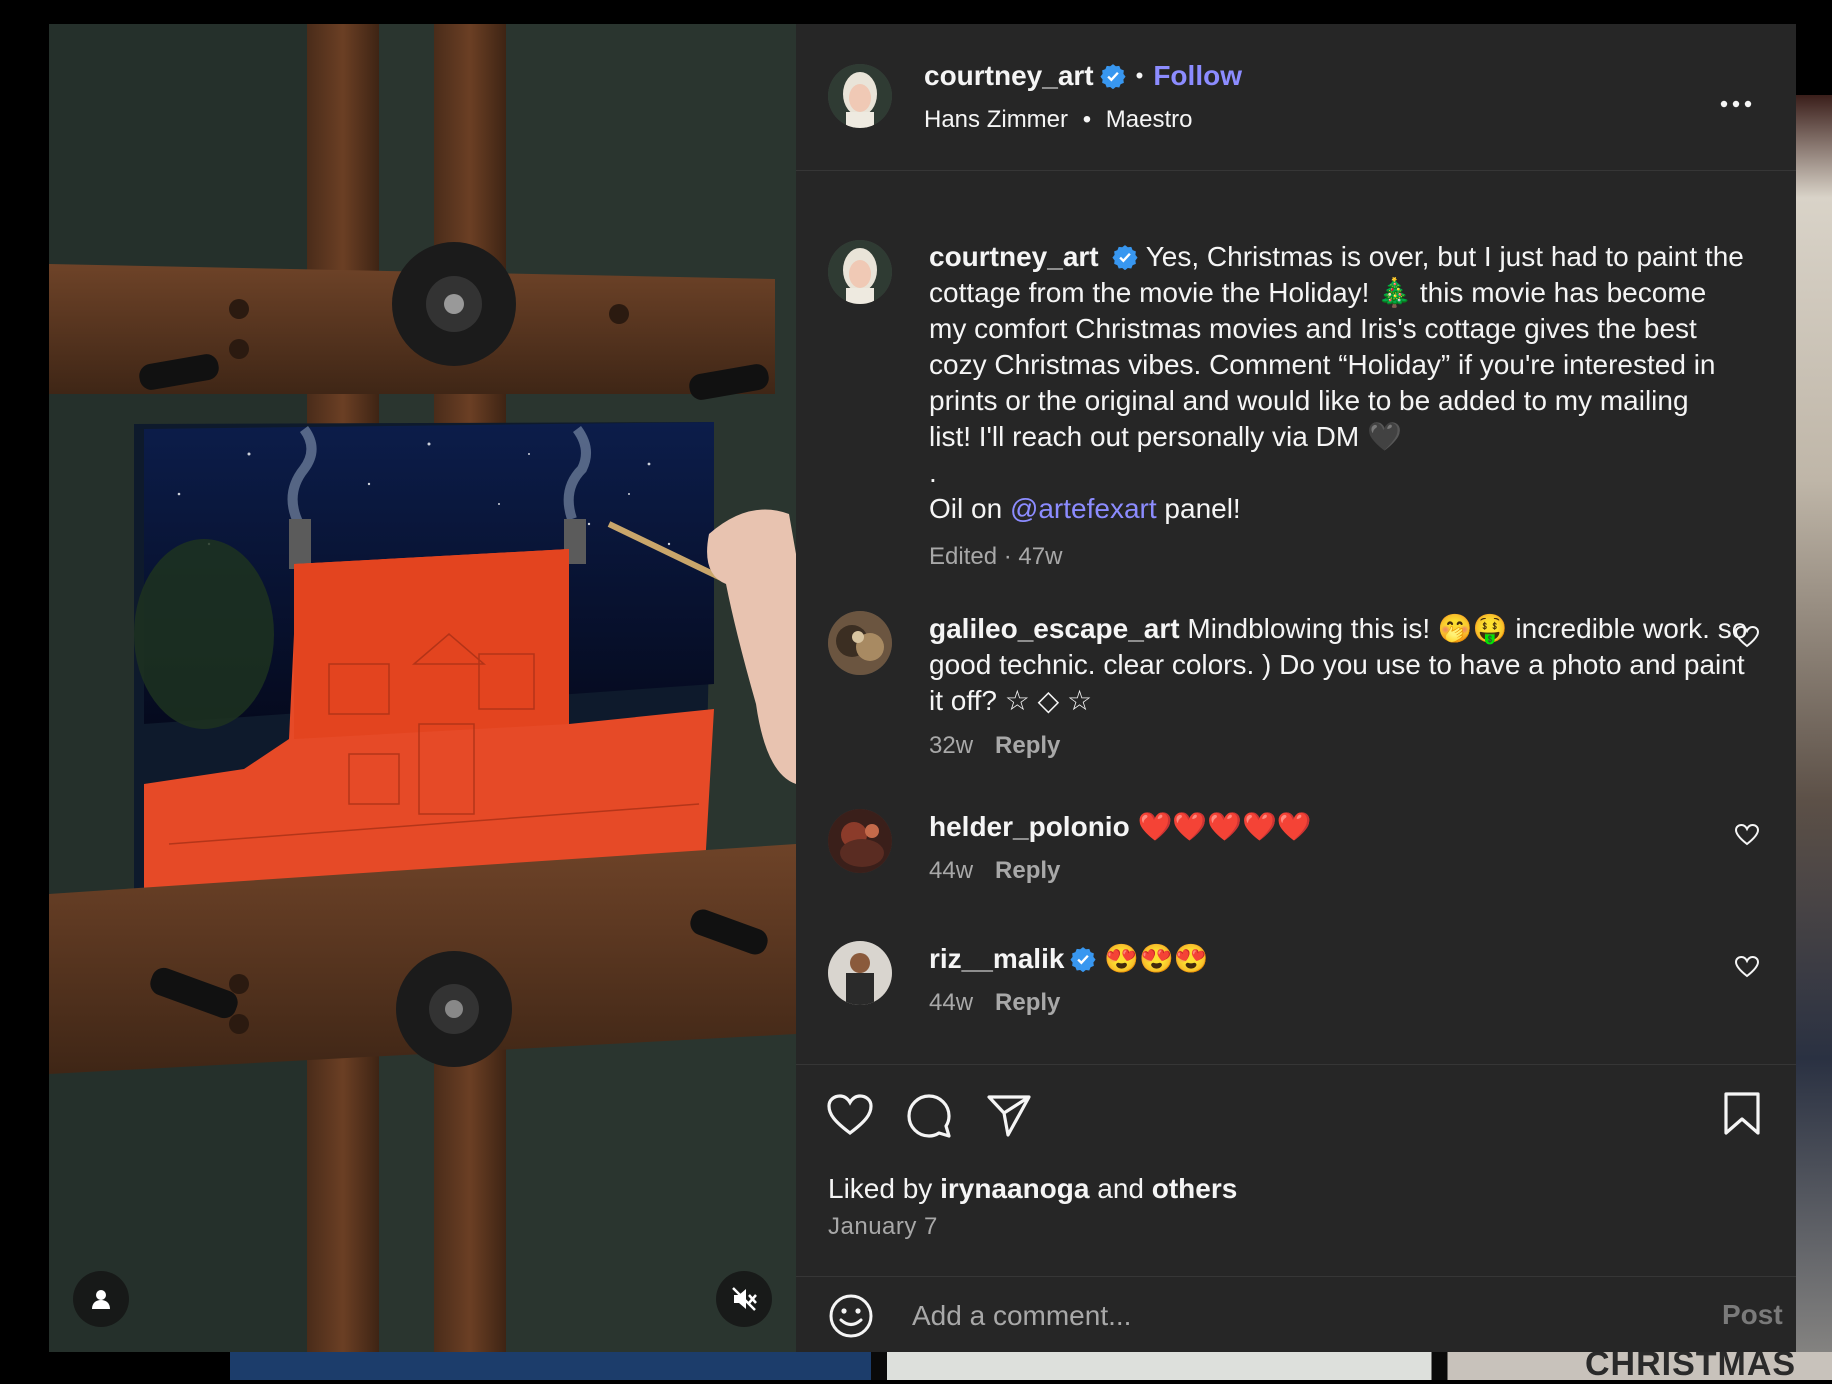 This screenshot has height=1384, width=1832. I want to click on emoji-icon, so click(851, 1316).